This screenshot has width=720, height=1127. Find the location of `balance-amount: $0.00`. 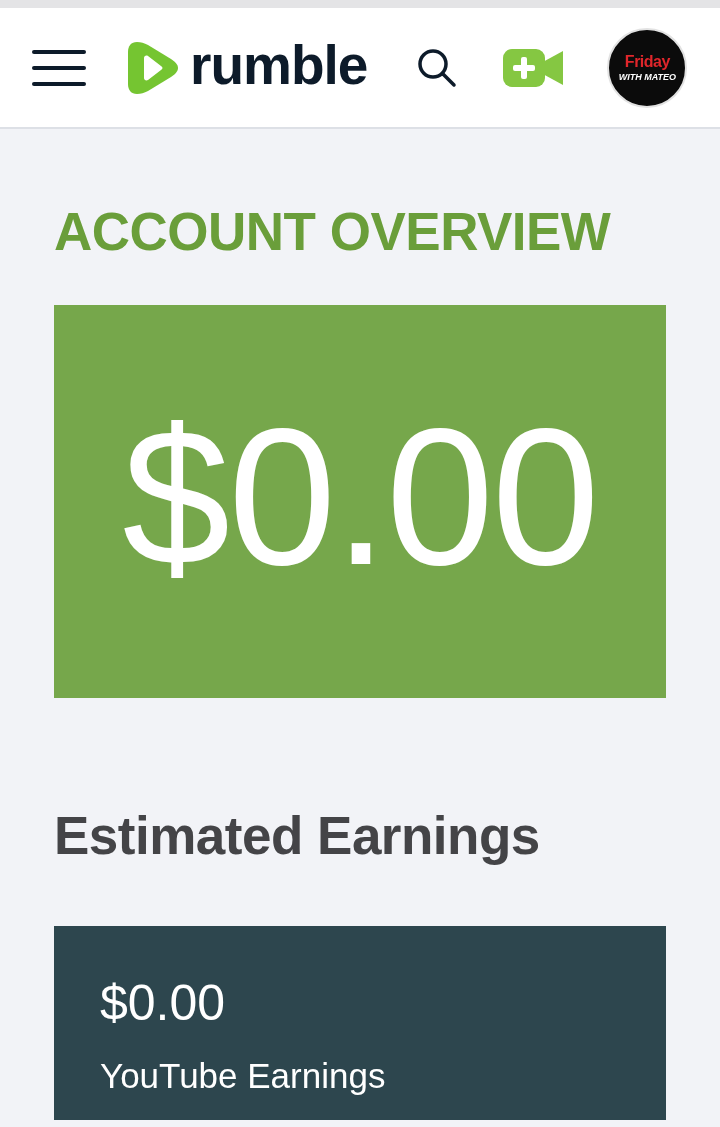

balance-amount: $0.00 is located at coordinates (360, 501).